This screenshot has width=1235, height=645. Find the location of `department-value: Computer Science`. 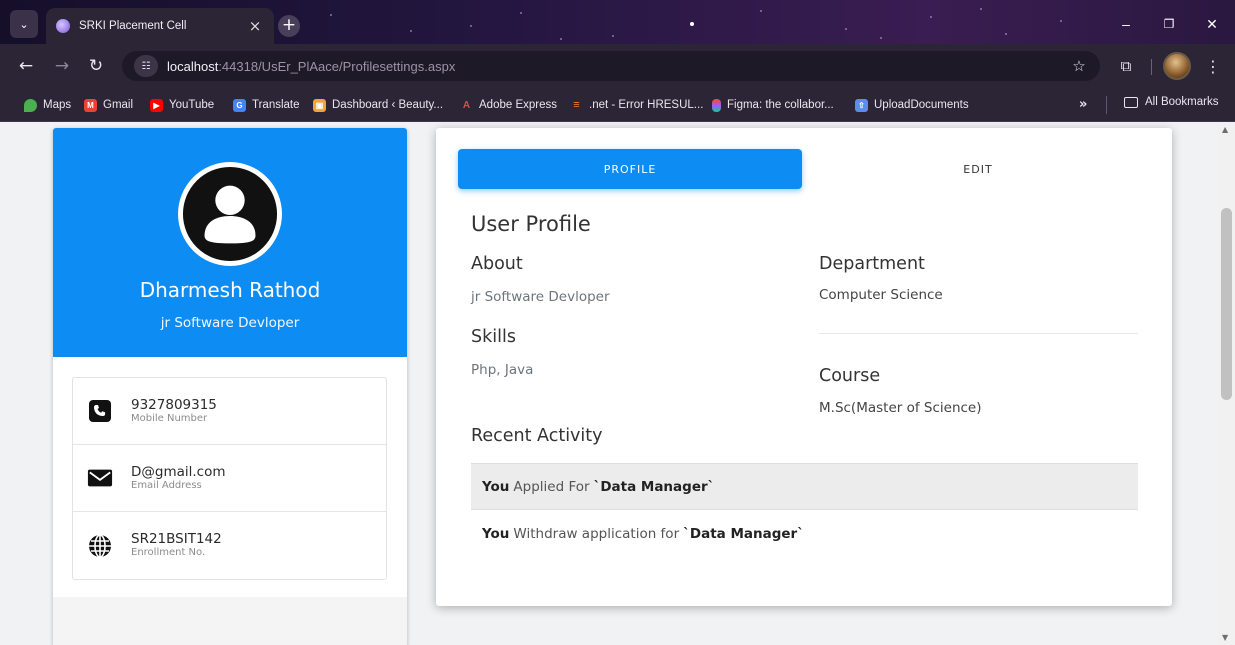

department-value: Computer Science is located at coordinates (881, 295).